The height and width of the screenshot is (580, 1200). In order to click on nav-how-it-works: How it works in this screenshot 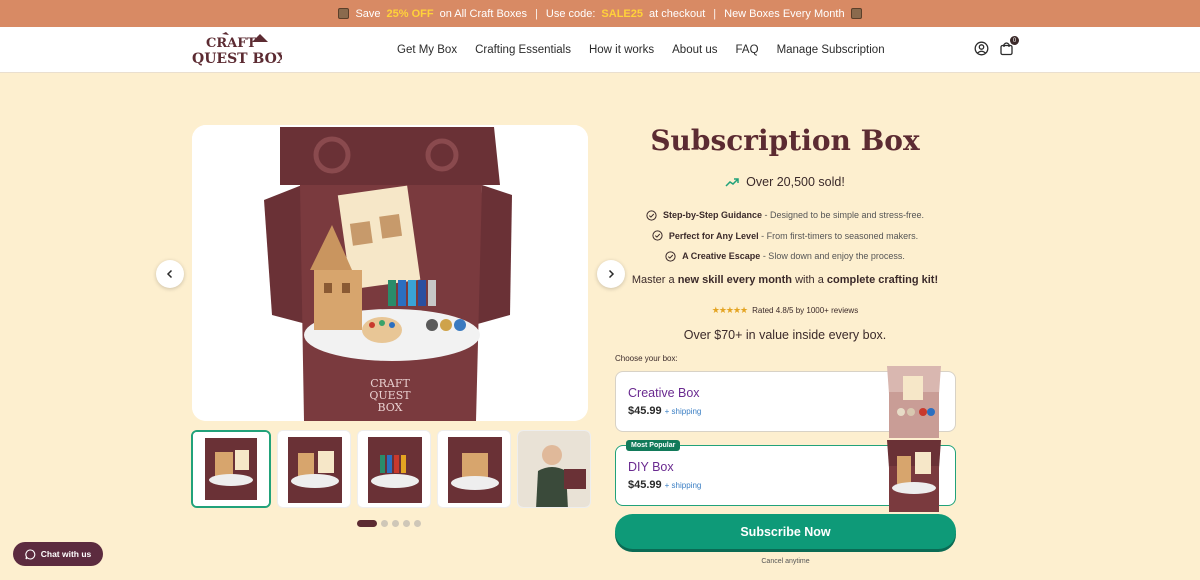, I will do `click(621, 50)`.